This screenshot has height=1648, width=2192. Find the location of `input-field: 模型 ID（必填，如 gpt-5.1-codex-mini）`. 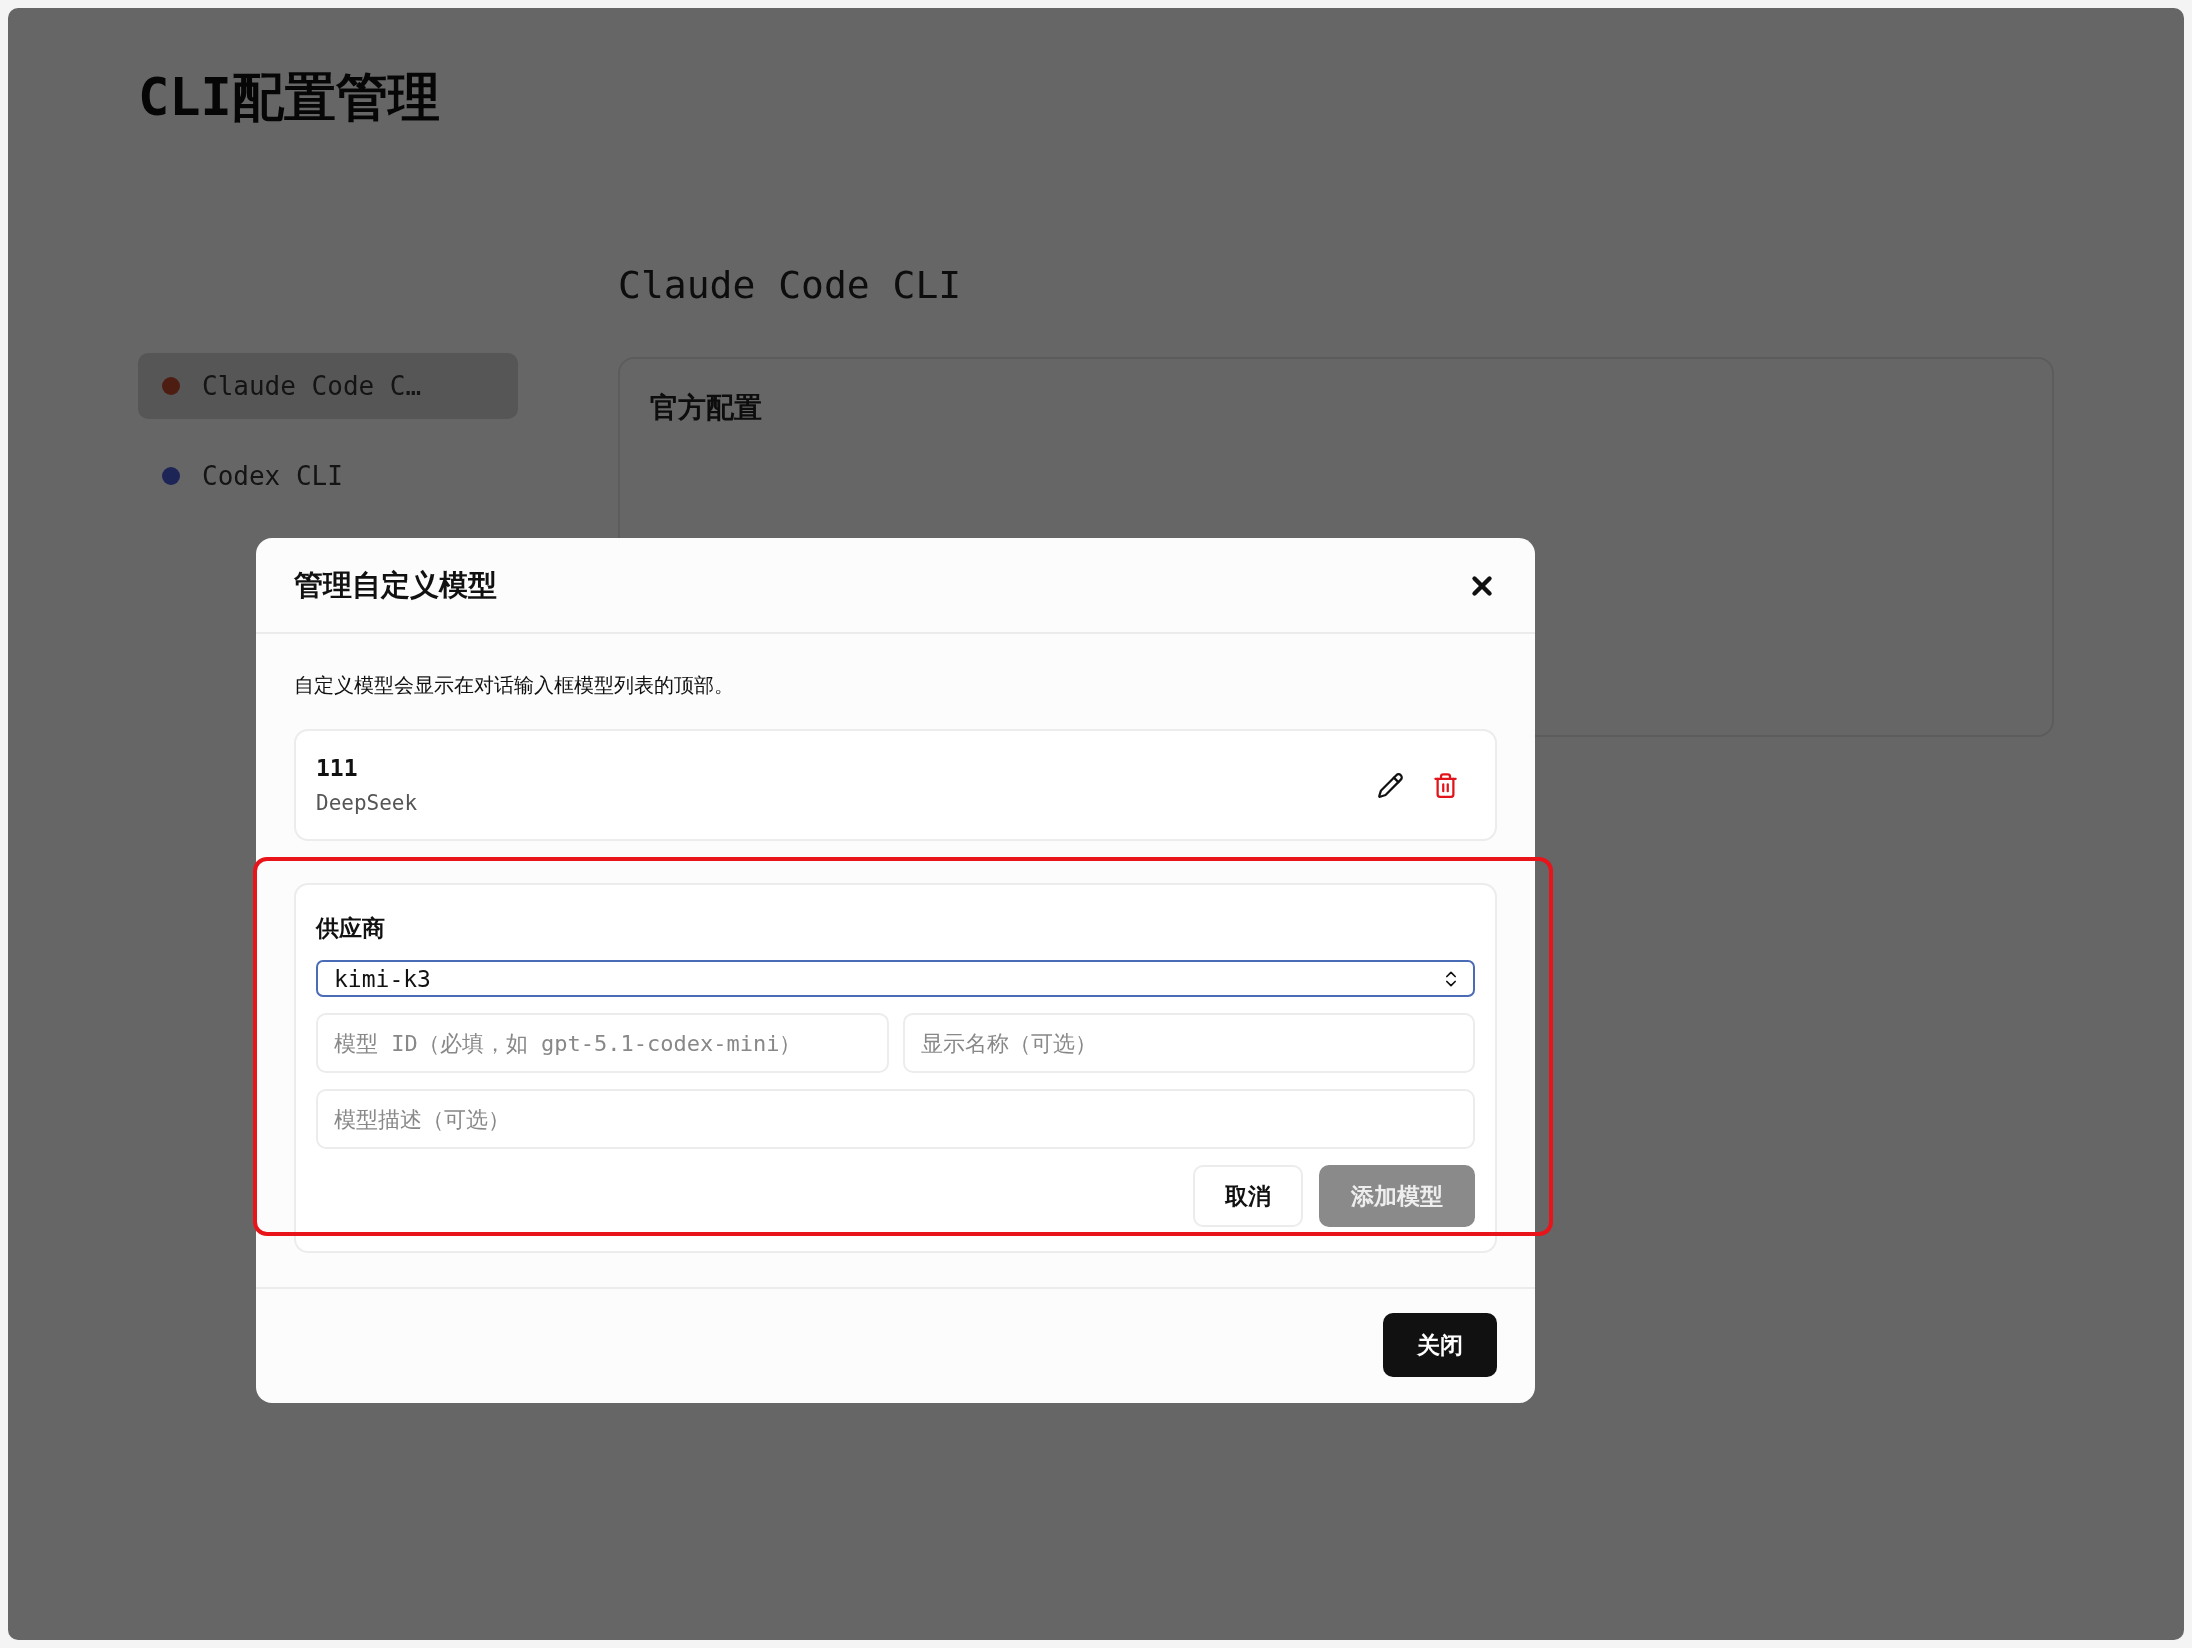

input-field: 模型 ID（必填，如 gpt-5.1-codex-mini） is located at coordinates (602, 1043).